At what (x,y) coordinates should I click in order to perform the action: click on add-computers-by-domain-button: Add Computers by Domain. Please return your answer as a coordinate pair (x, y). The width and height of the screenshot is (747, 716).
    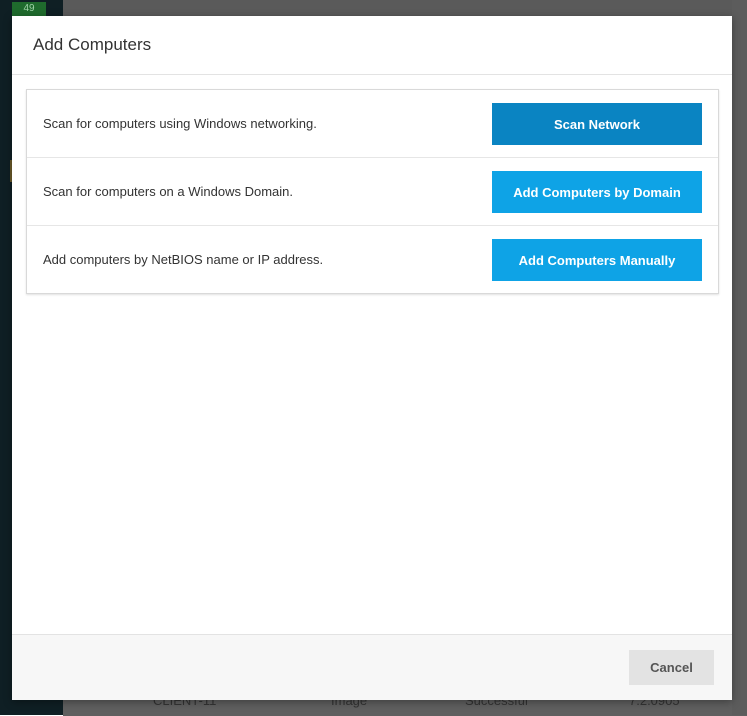
    Looking at the image, I should click on (597, 192).